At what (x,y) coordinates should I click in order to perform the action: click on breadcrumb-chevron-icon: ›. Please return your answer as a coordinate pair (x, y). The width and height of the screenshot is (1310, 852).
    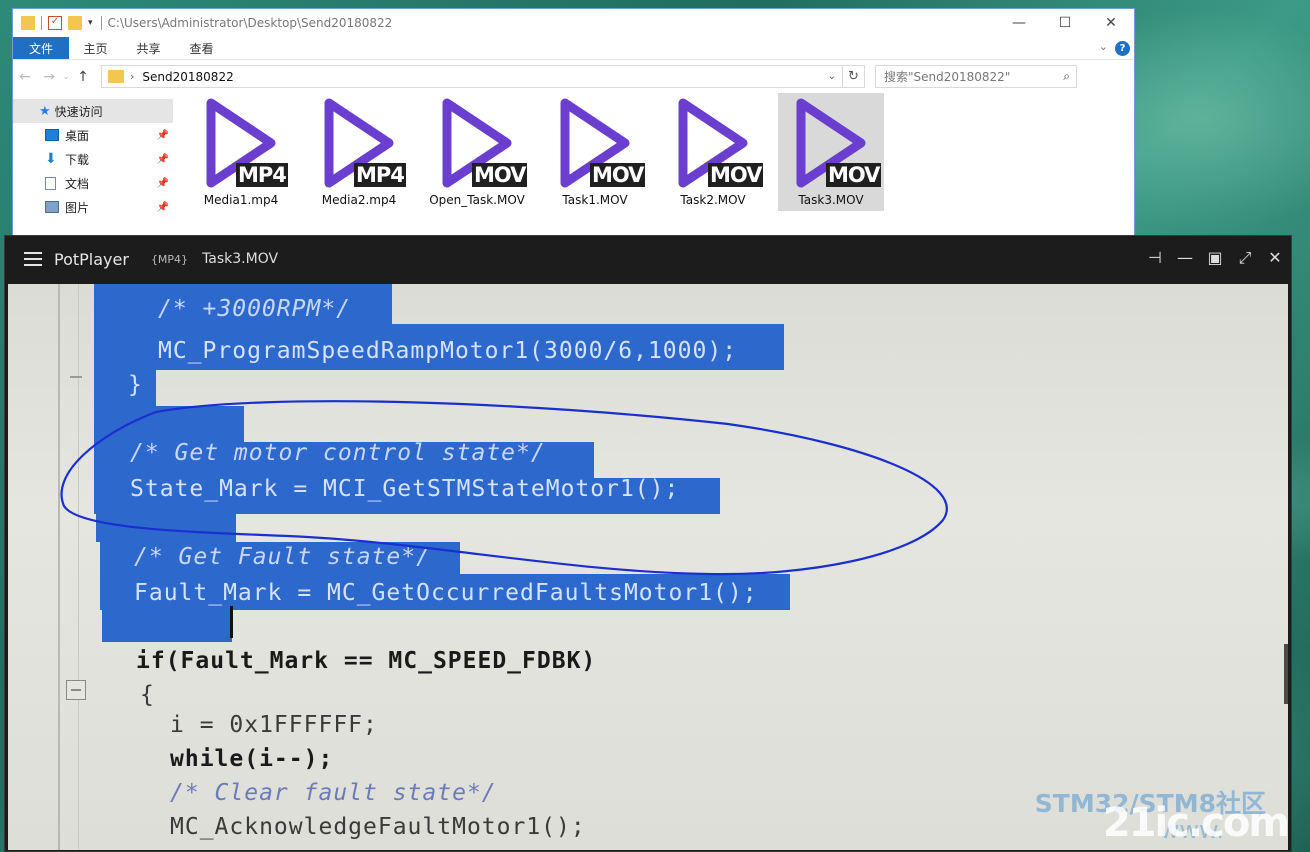
    Looking at the image, I should click on (132, 76).